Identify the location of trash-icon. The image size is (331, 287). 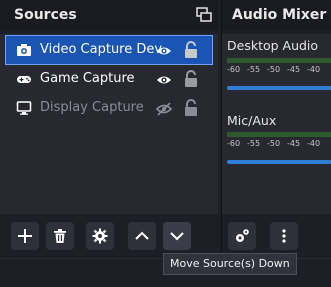
(60, 236).